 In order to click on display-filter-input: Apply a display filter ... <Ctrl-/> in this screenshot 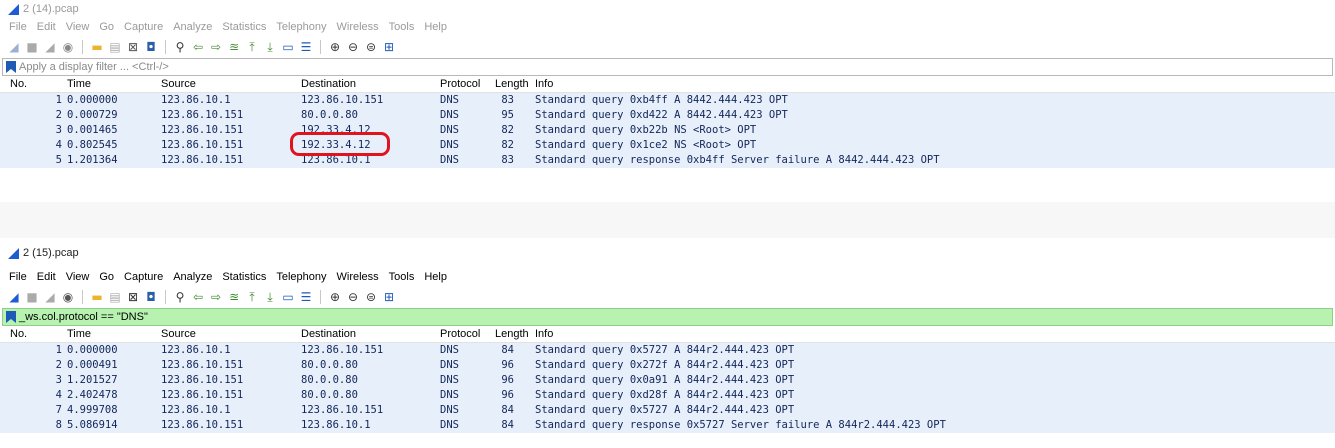, I will do `click(94, 67)`.